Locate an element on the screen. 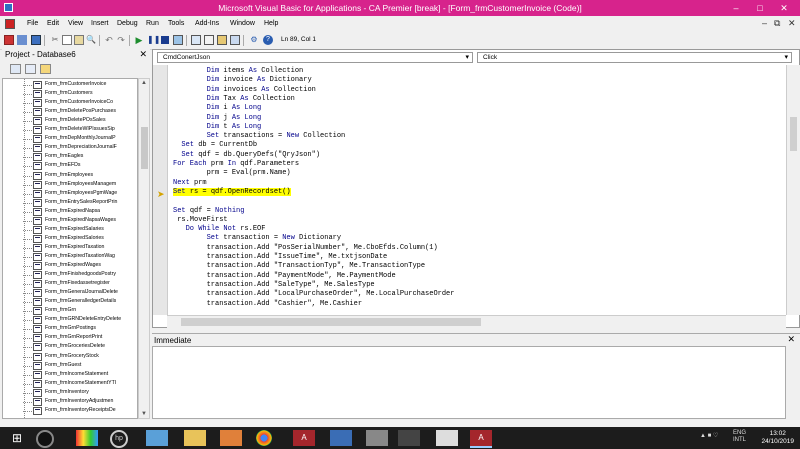 The image size is (800, 449). break-icon: ❚❚ is located at coordinates (153, 40).